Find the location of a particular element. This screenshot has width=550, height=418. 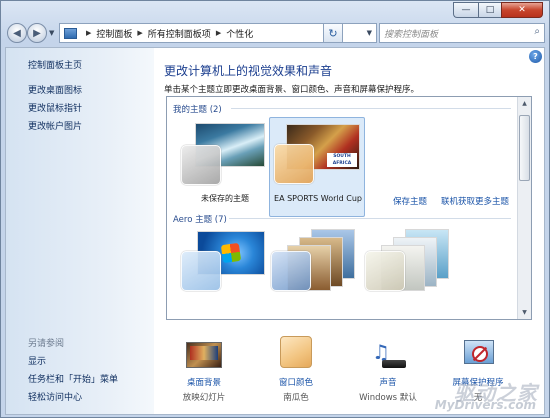

recent-pages-dropdown: ▼ is located at coordinates (51, 33).